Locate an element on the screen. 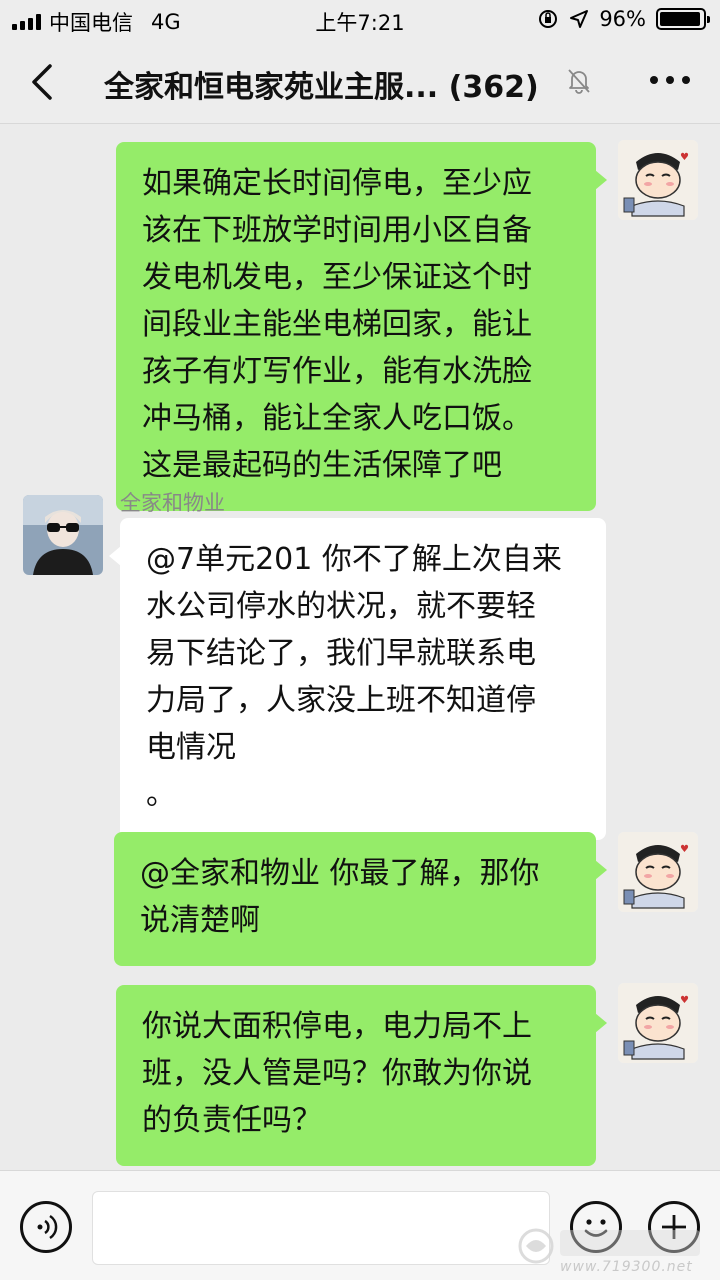 The height and width of the screenshot is (1280, 720). person-photo-avatar-icon is located at coordinates (63, 535).